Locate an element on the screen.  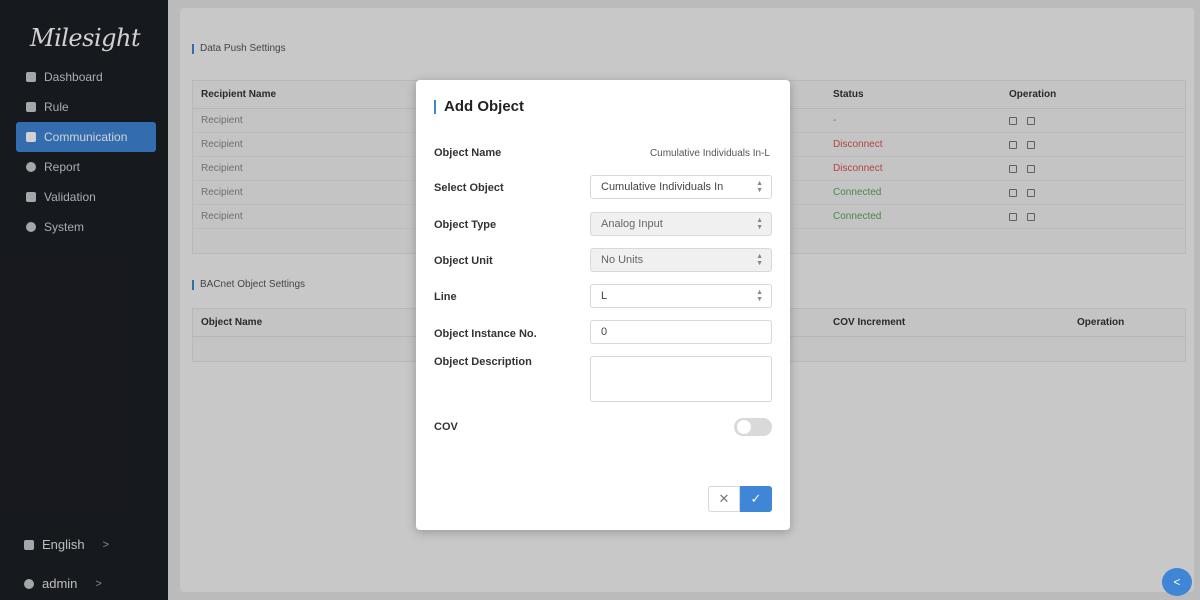
description-textarea is located at coordinates (681, 379).